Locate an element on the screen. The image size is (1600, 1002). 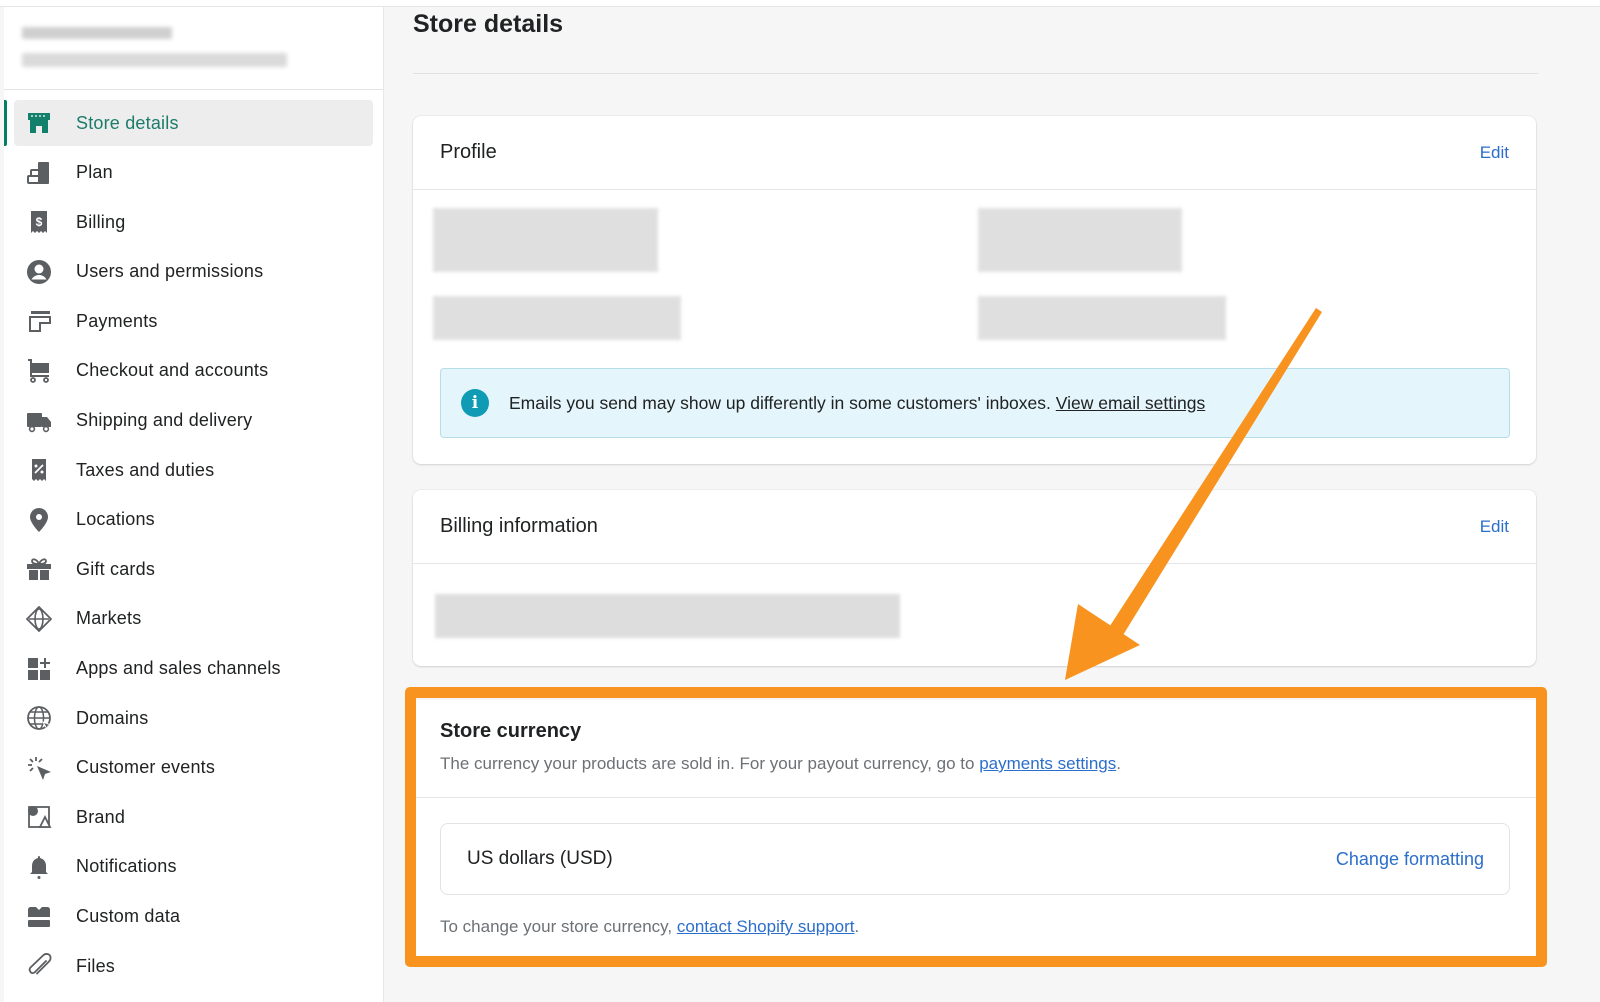
sidebar-item-brand: Brand is located at coordinates (193, 817).